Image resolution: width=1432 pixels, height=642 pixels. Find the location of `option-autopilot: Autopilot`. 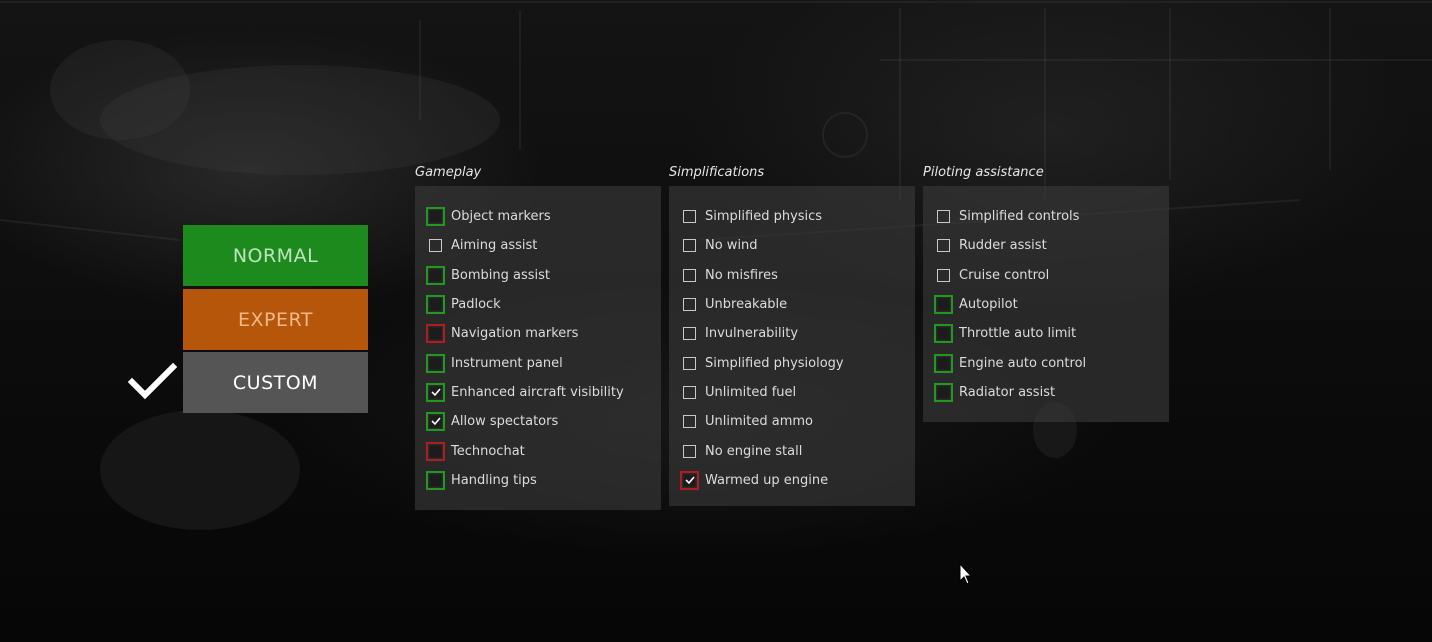

option-autopilot: Autopilot is located at coordinates (1046, 304).